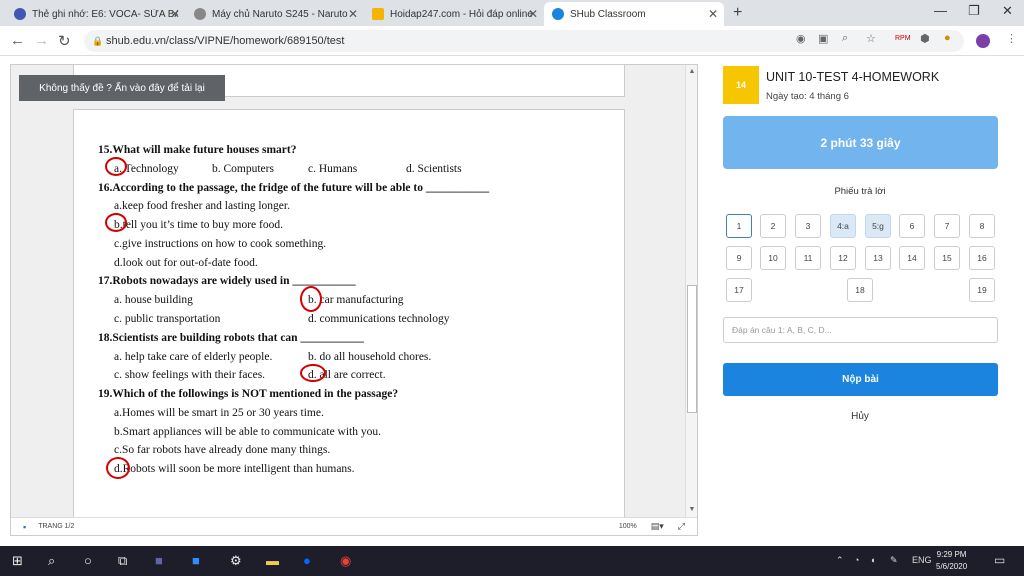 The image size is (1024, 576). What do you see at coordinates (922, 560) in the screenshot?
I see `language-indicator: ENG` at bounding box center [922, 560].